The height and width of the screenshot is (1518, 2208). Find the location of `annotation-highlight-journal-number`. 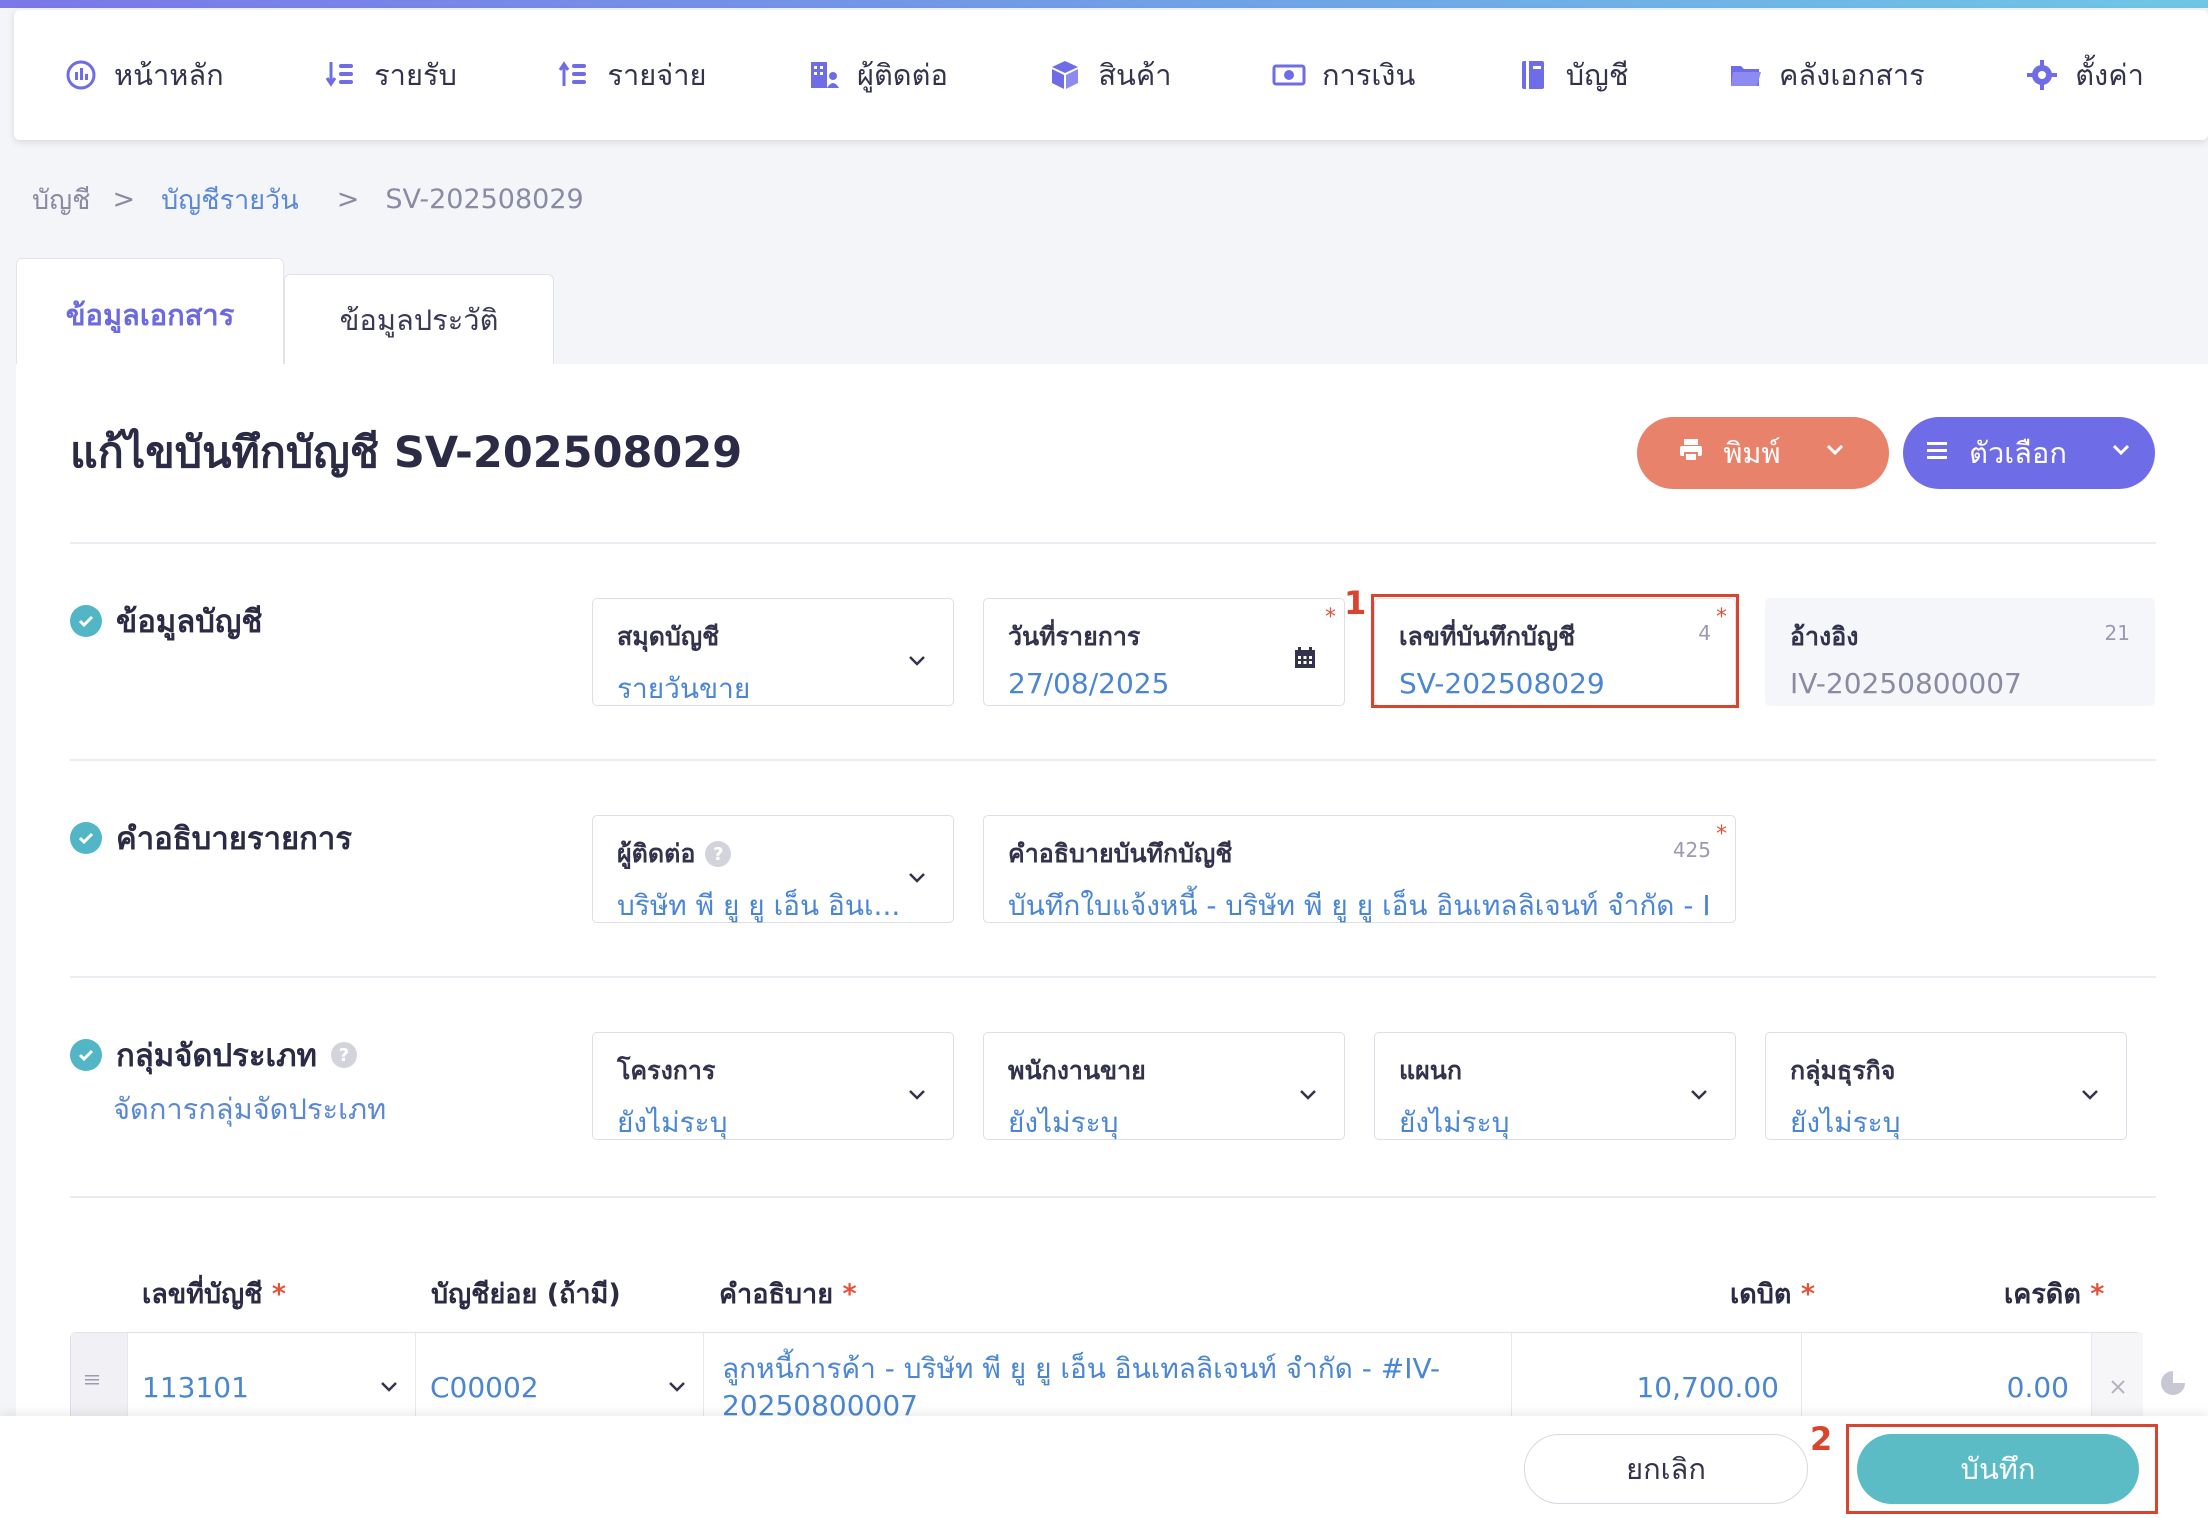

annotation-highlight-journal-number is located at coordinates (1555, 651).